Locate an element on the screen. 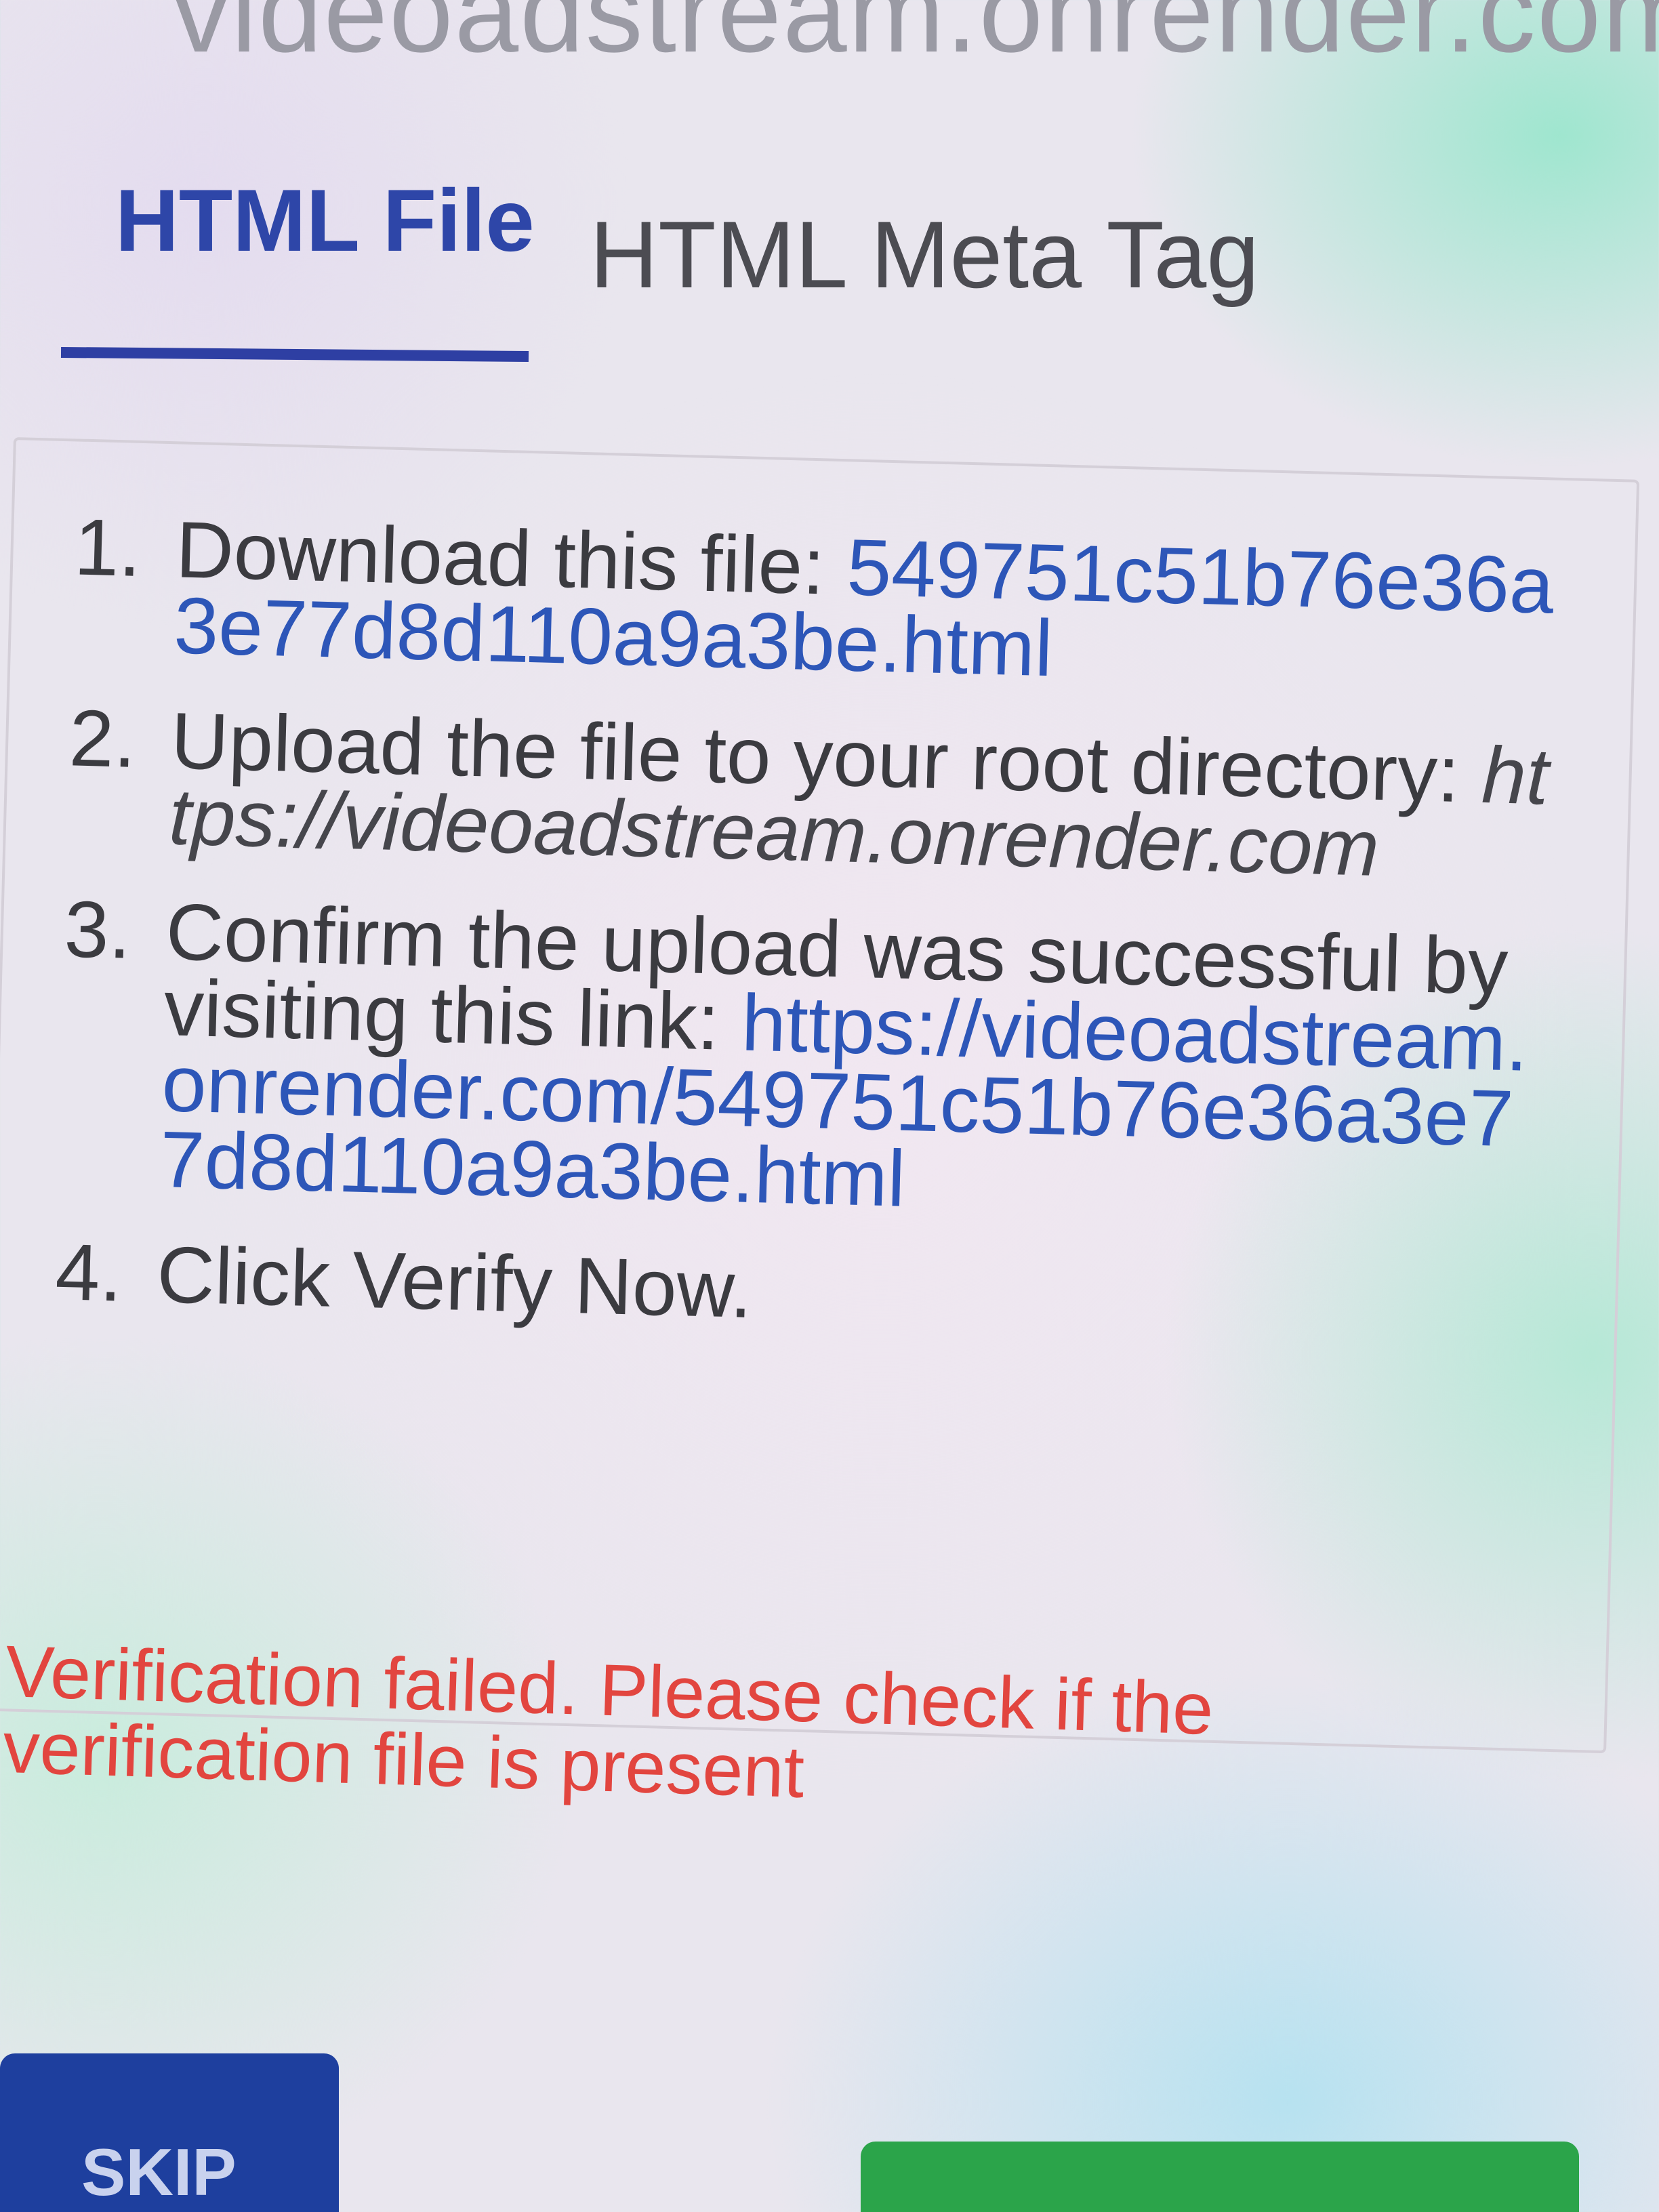 Image resolution: width=1659 pixels, height=2212 pixels. tab-html-meta-tag: HTML Meta Tag is located at coordinates (924, 255).